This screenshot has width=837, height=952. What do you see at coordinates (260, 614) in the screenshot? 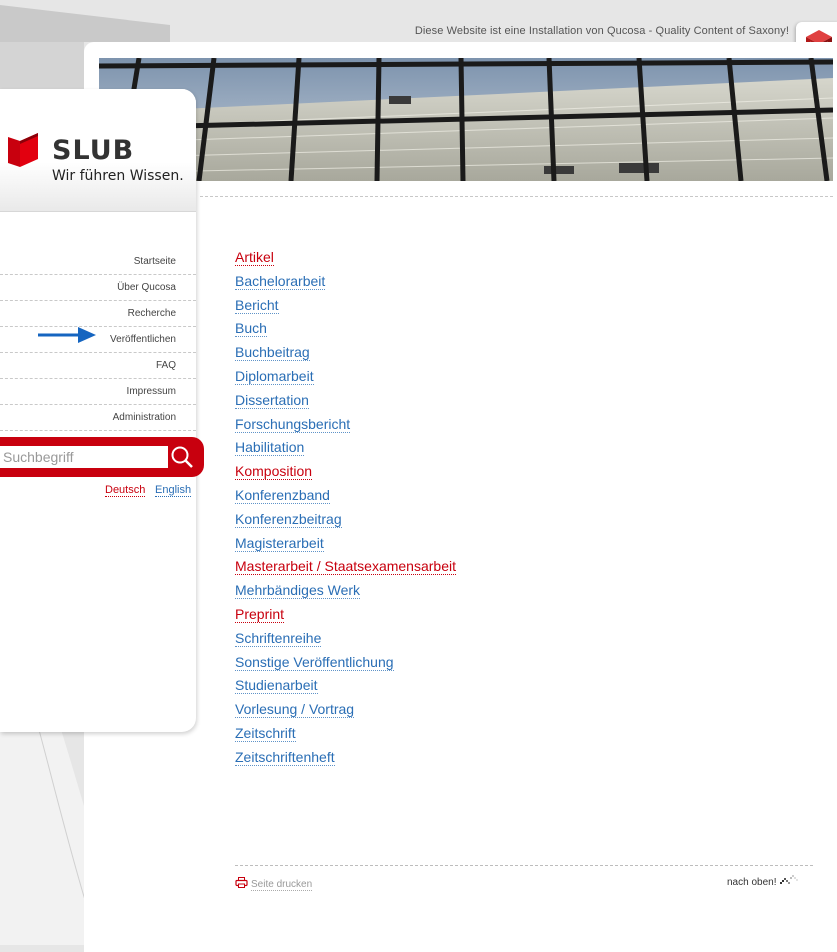
I see `document-type-link: Preprint` at bounding box center [260, 614].